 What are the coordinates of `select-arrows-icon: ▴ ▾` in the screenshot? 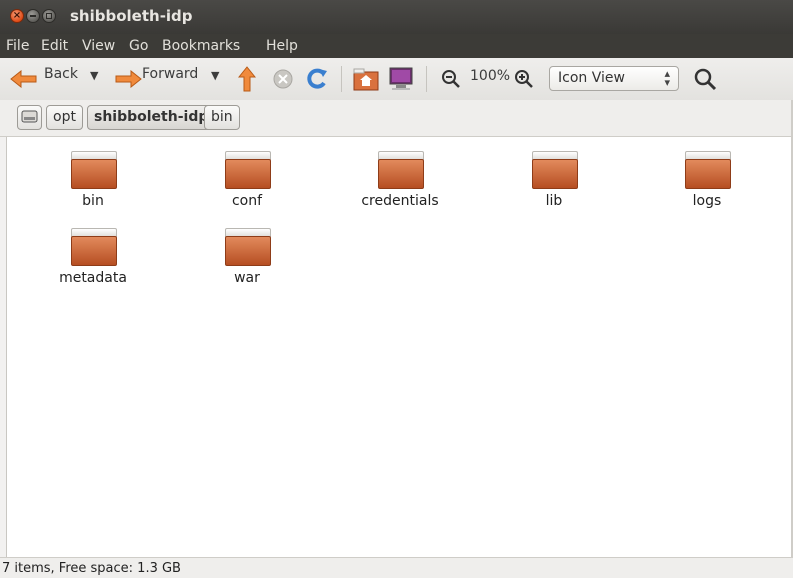 It's located at (667, 78).